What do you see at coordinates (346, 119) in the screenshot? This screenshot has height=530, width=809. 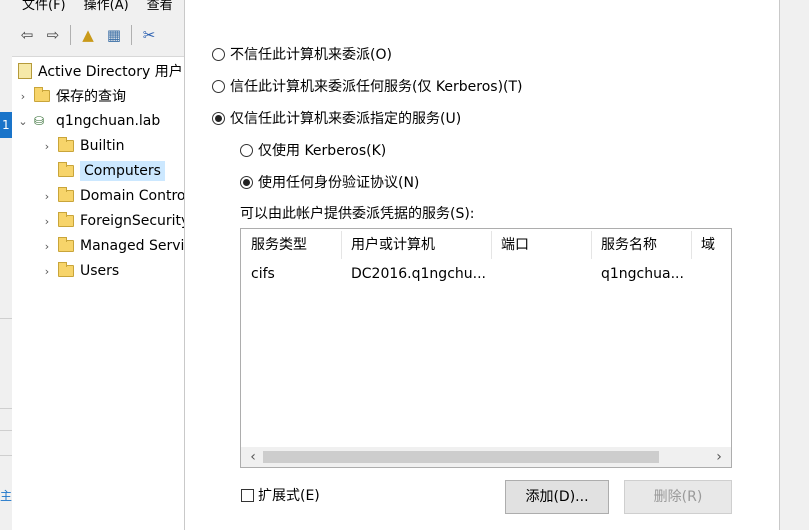 I see `radio-label: 仅信任此计算机来委派指定的服务(U)` at bounding box center [346, 119].